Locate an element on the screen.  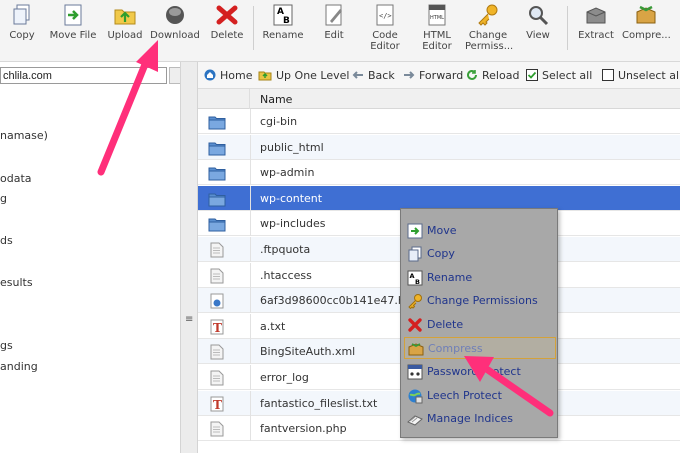
file-name: fantversion.php is located at coordinates (303, 429).